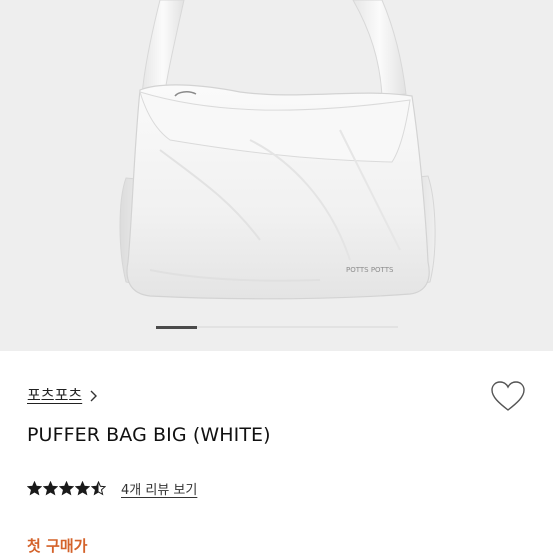  I want to click on star-rating, so click(67, 488).